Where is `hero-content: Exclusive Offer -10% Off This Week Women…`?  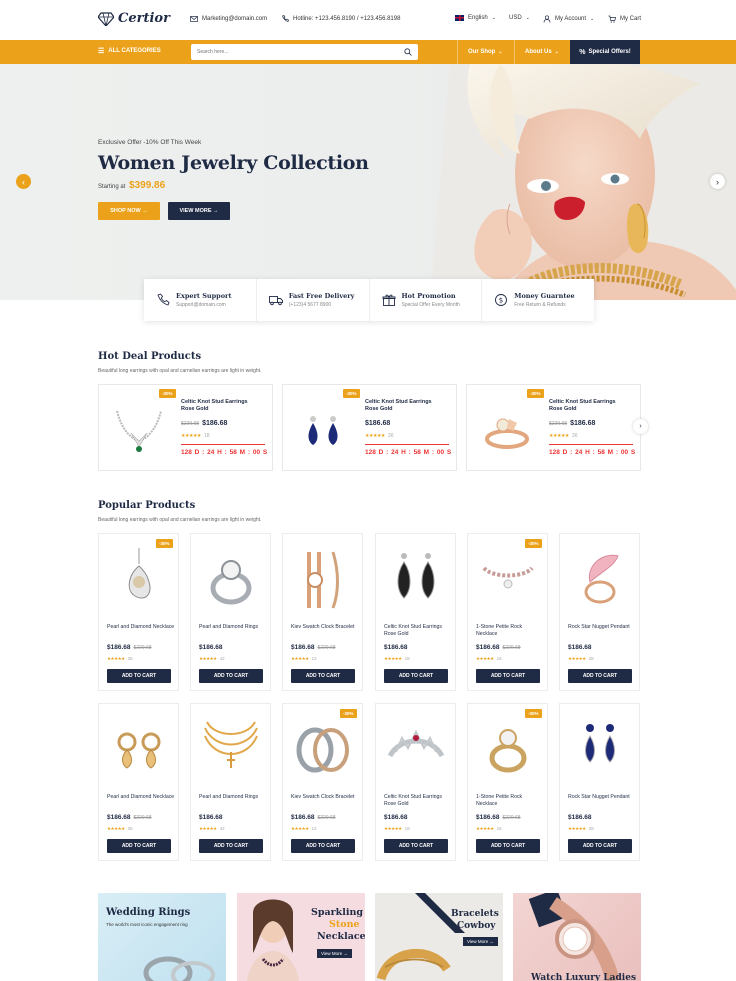
hero-content: Exclusive Offer -10% Off This Week Women… is located at coordinates (233, 165).